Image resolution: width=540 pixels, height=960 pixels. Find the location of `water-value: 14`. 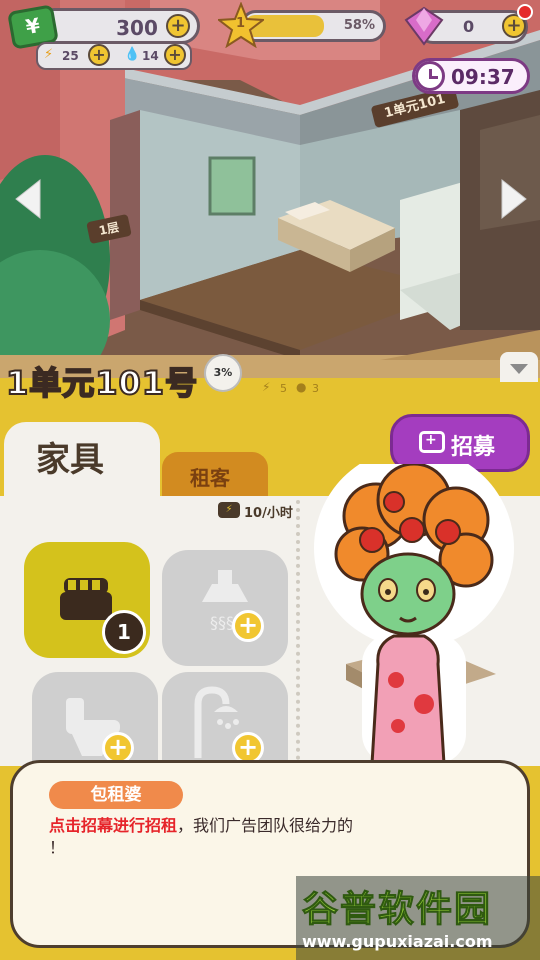

water-value: 14 is located at coordinates (150, 56).